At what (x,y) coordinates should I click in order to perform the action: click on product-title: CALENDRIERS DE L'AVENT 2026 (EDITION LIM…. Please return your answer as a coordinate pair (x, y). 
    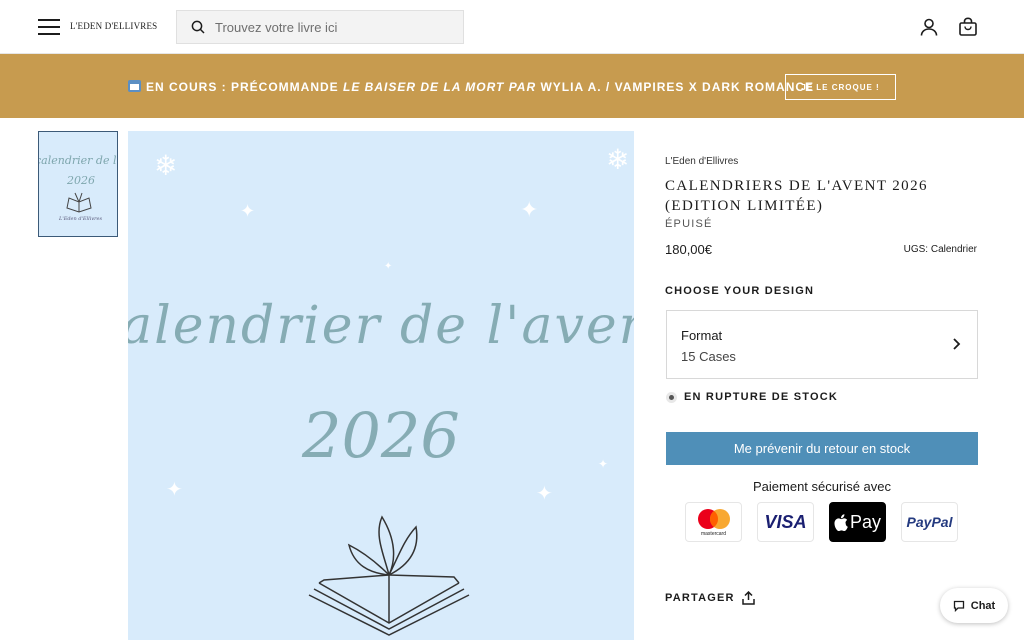
    Looking at the image, I should click on (796, 196).